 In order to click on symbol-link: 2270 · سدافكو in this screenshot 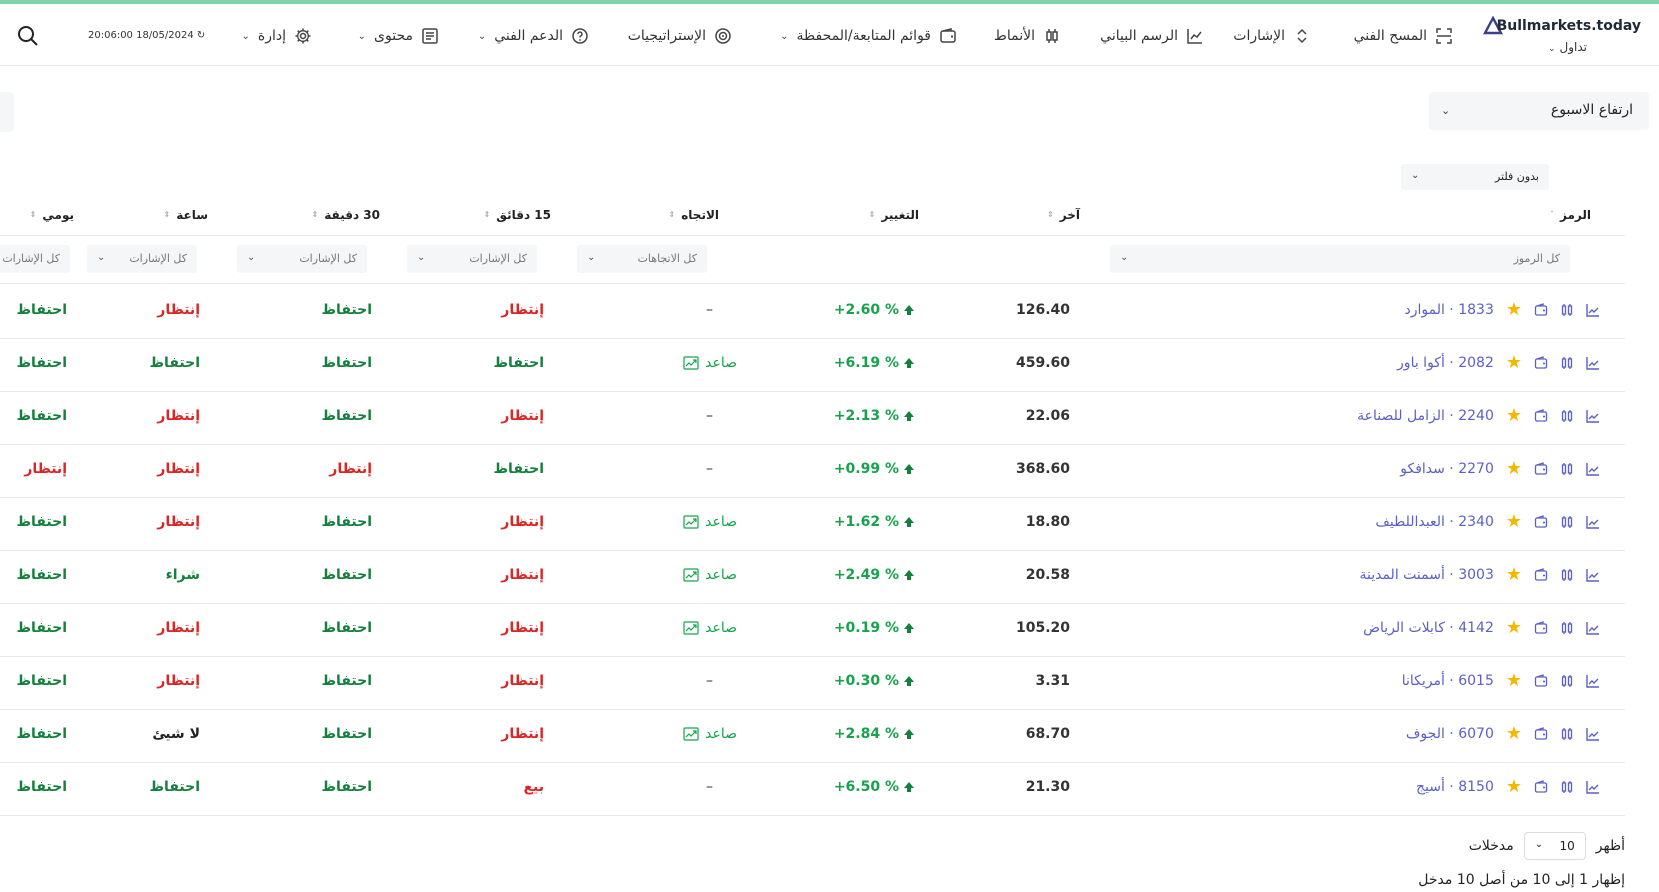, I will do `click(1447, 469)`.